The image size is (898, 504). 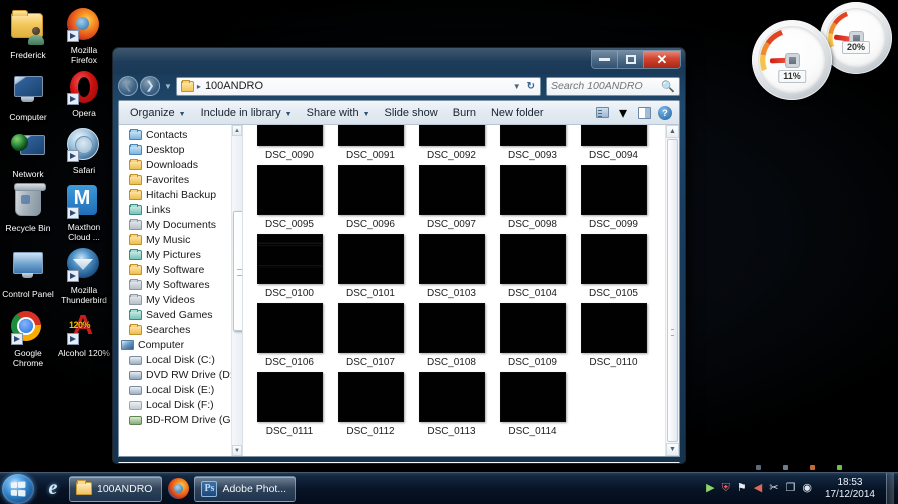 What do you see at coordinates (370, 143) in the screenshot?
I see `file-item: DSC_0091` at bounding box center [370, 143].